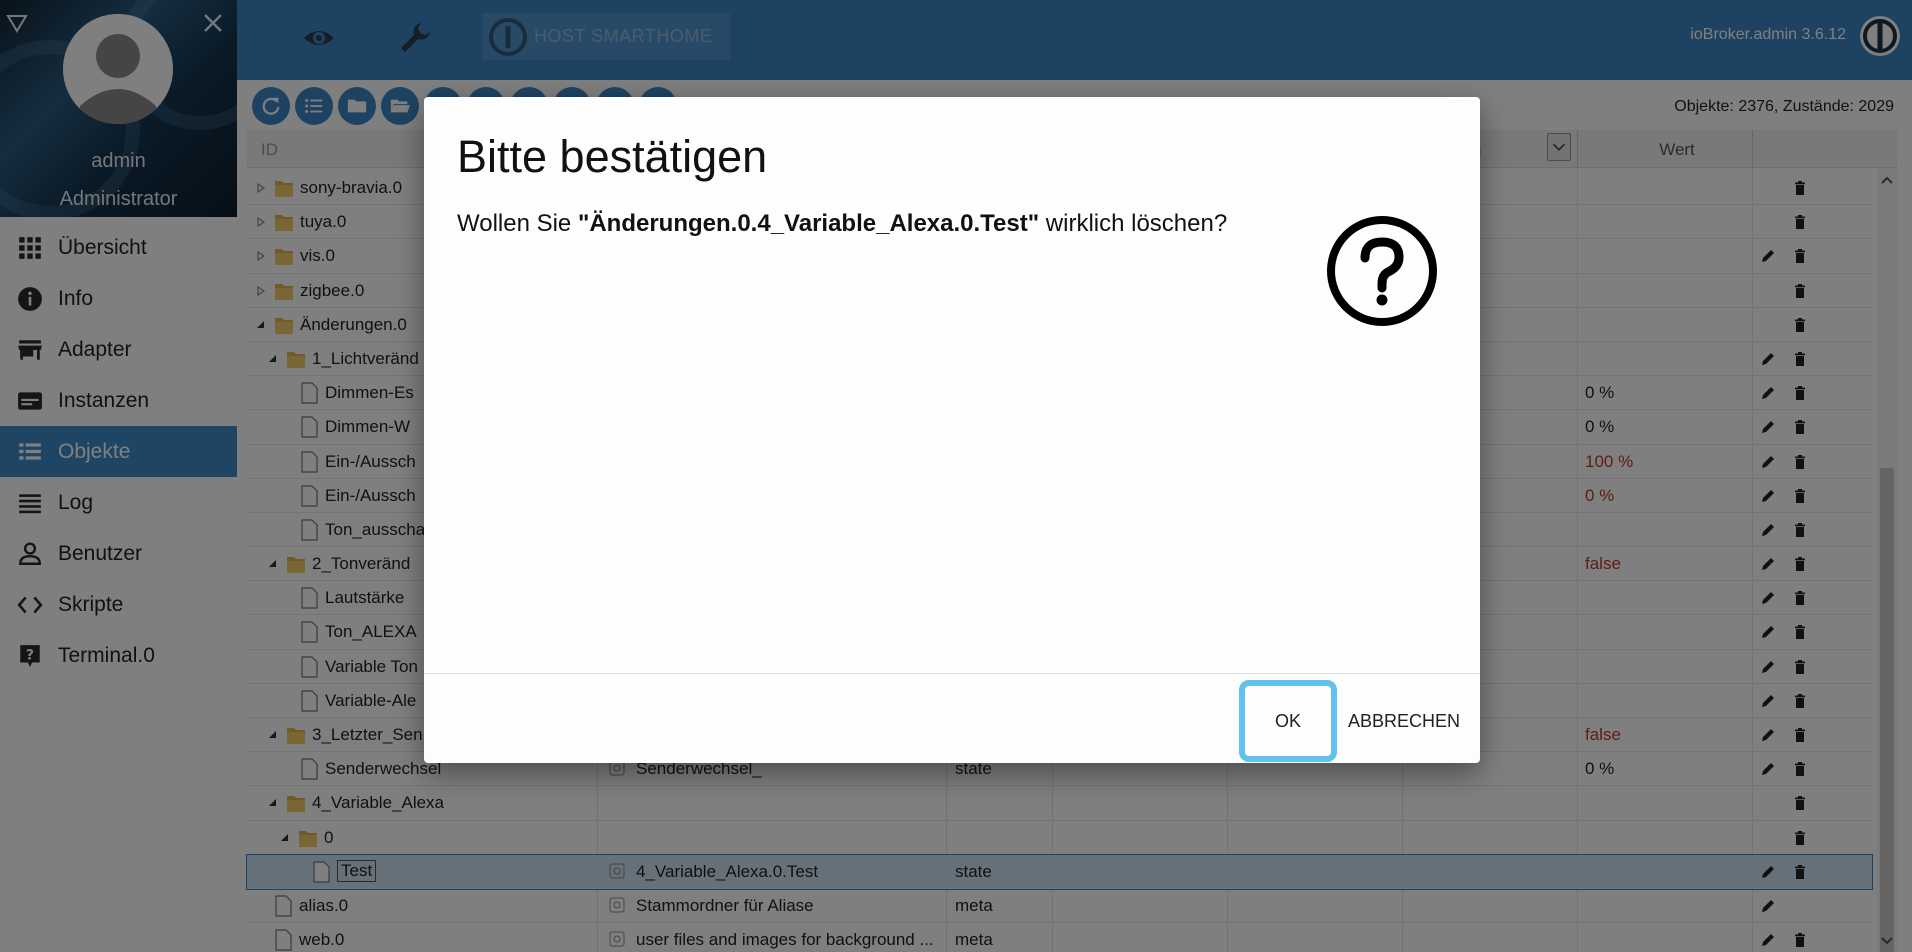  Describe the element at coordinates (1404, 721) in the screenshot. I see `cancel-button: ABBRECHEN` at that location.